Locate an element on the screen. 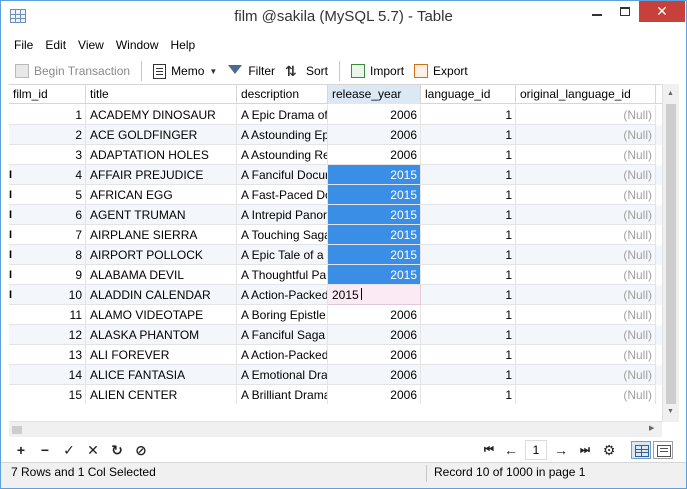 The image size is (687, 489). cell-description: A Intrepid Panor is located at coordinates (282, 215).